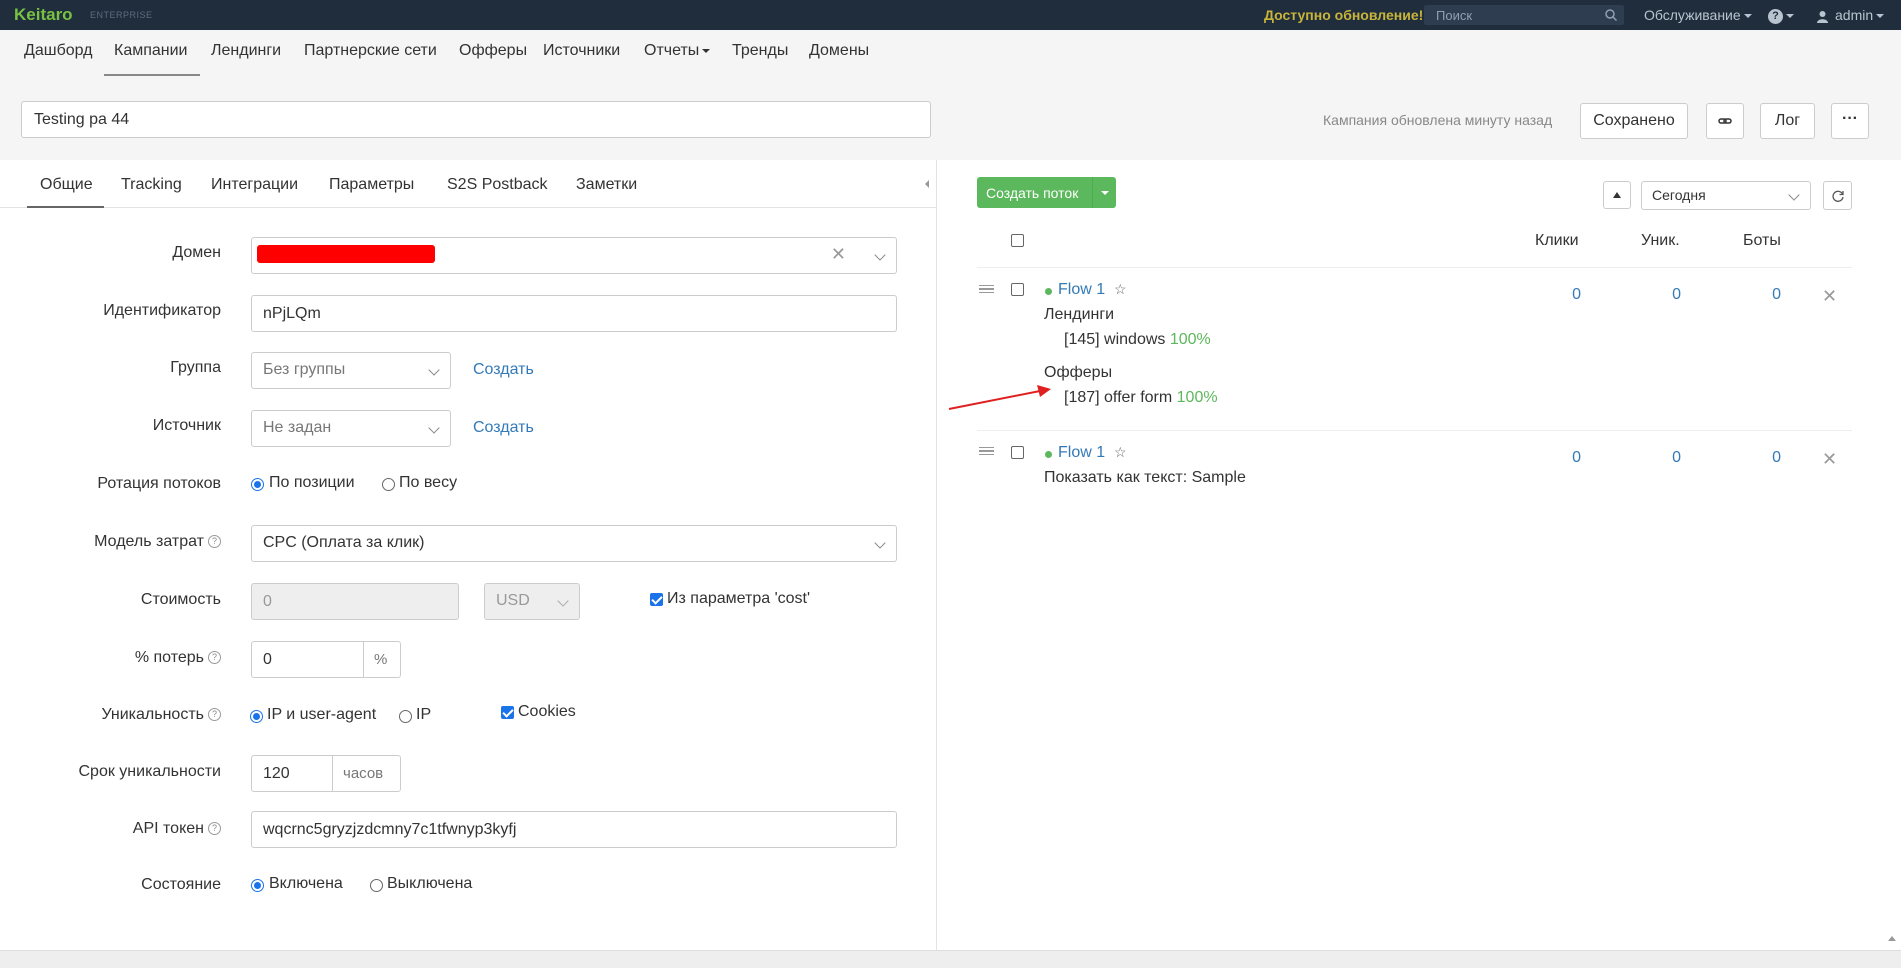 Image resolution: width=1901 pixels, height=968 pixels. What do you see at coordinates (366, 773) in the screenshot?
I see `uniq-period-unit: часов` at bounding box center [366, 773].